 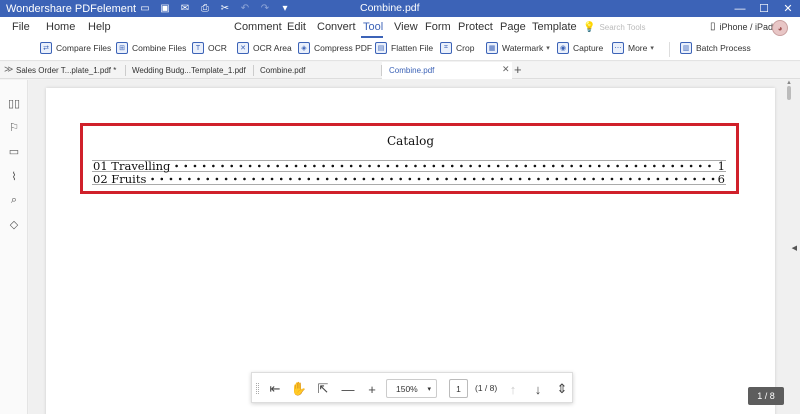 I want to click on menu-convert: Convert, so click(x=336, y=27).